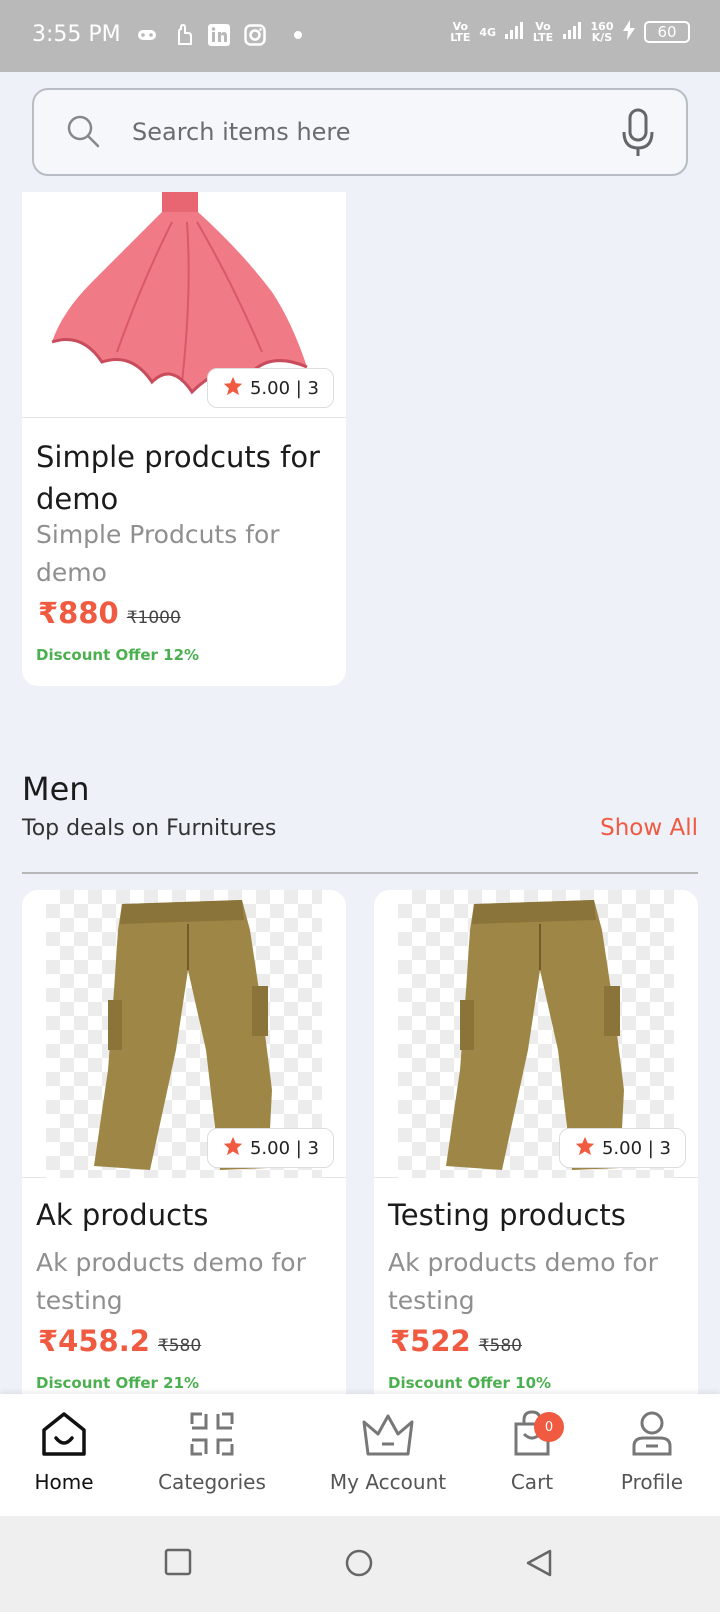  I want to click on status-time: 3:55 PM, so click(76, 34).